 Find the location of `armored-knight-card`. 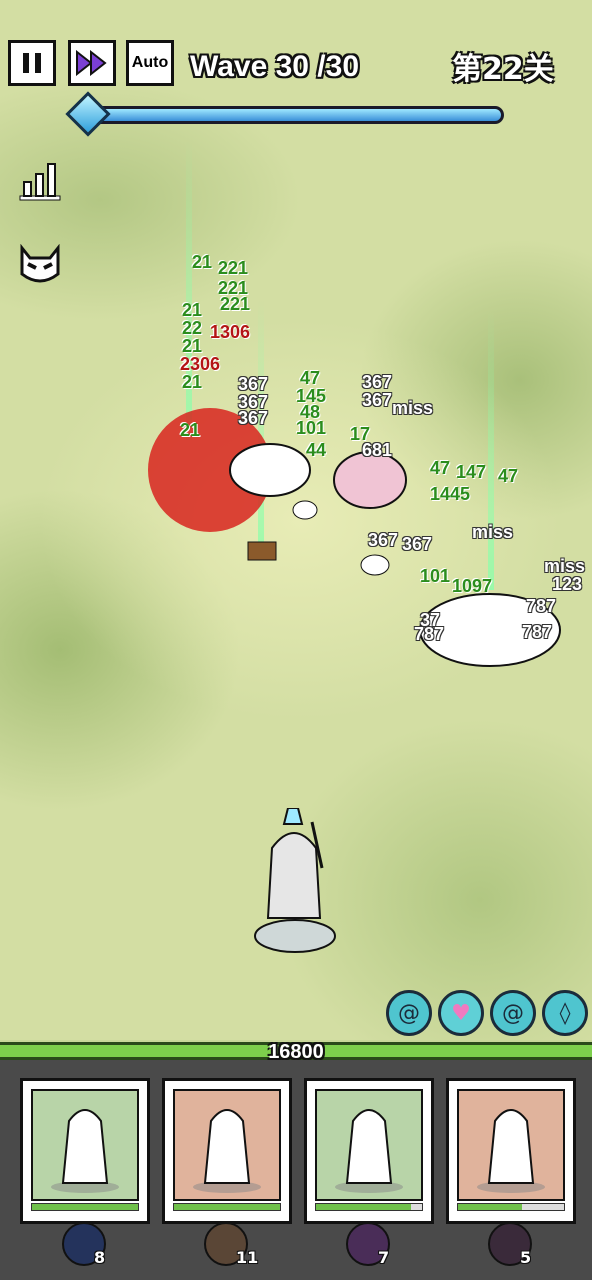

armored-knight-card is located at coordinates (85, 1151).